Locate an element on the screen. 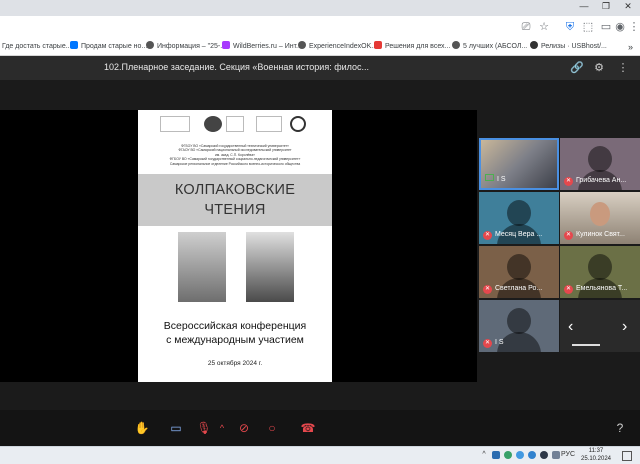 This screenshot has height=464, width=640. close-window-icon: ✕ is located at coordinates (628, 6).